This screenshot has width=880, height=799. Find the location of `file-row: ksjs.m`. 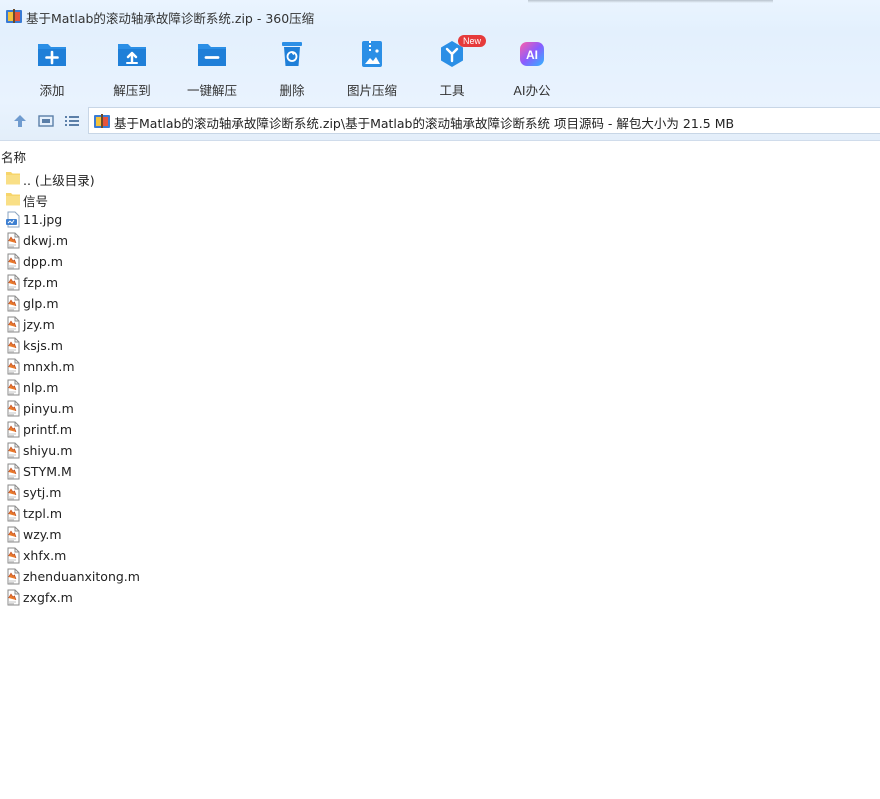

file-row: ksjs.m is located at coordinates (440, 345).